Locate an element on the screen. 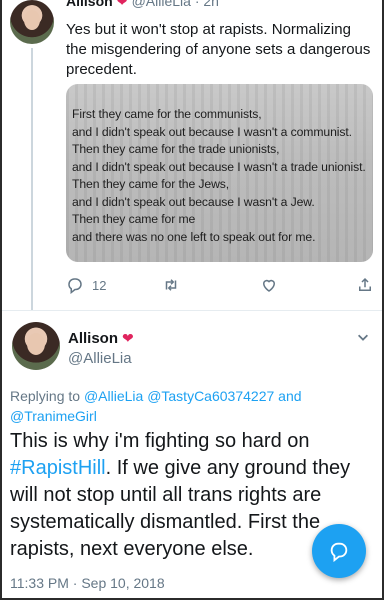 The image size is (384, 600). retweet-icon is located at coordinates (171, 285).